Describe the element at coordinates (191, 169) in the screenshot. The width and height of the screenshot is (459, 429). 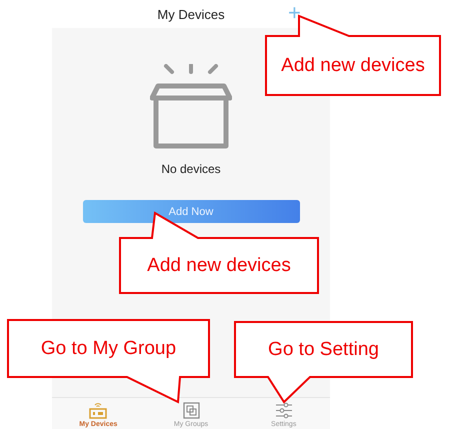
I see `empty-message: No devices` at that location.